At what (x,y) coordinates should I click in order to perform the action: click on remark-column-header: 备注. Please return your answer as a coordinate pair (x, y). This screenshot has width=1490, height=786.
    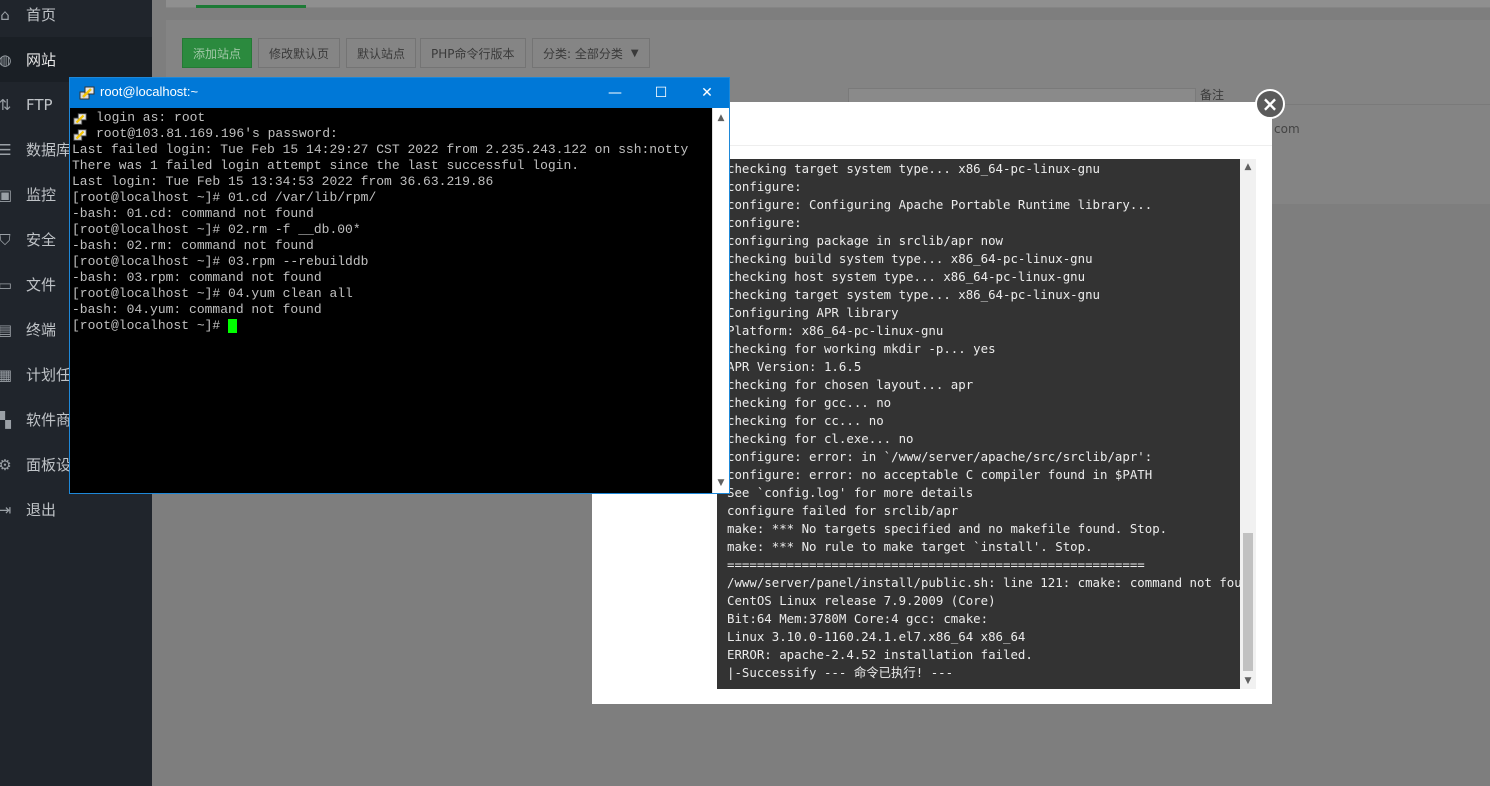
    Looking at the image, I should click on (1212, 95).